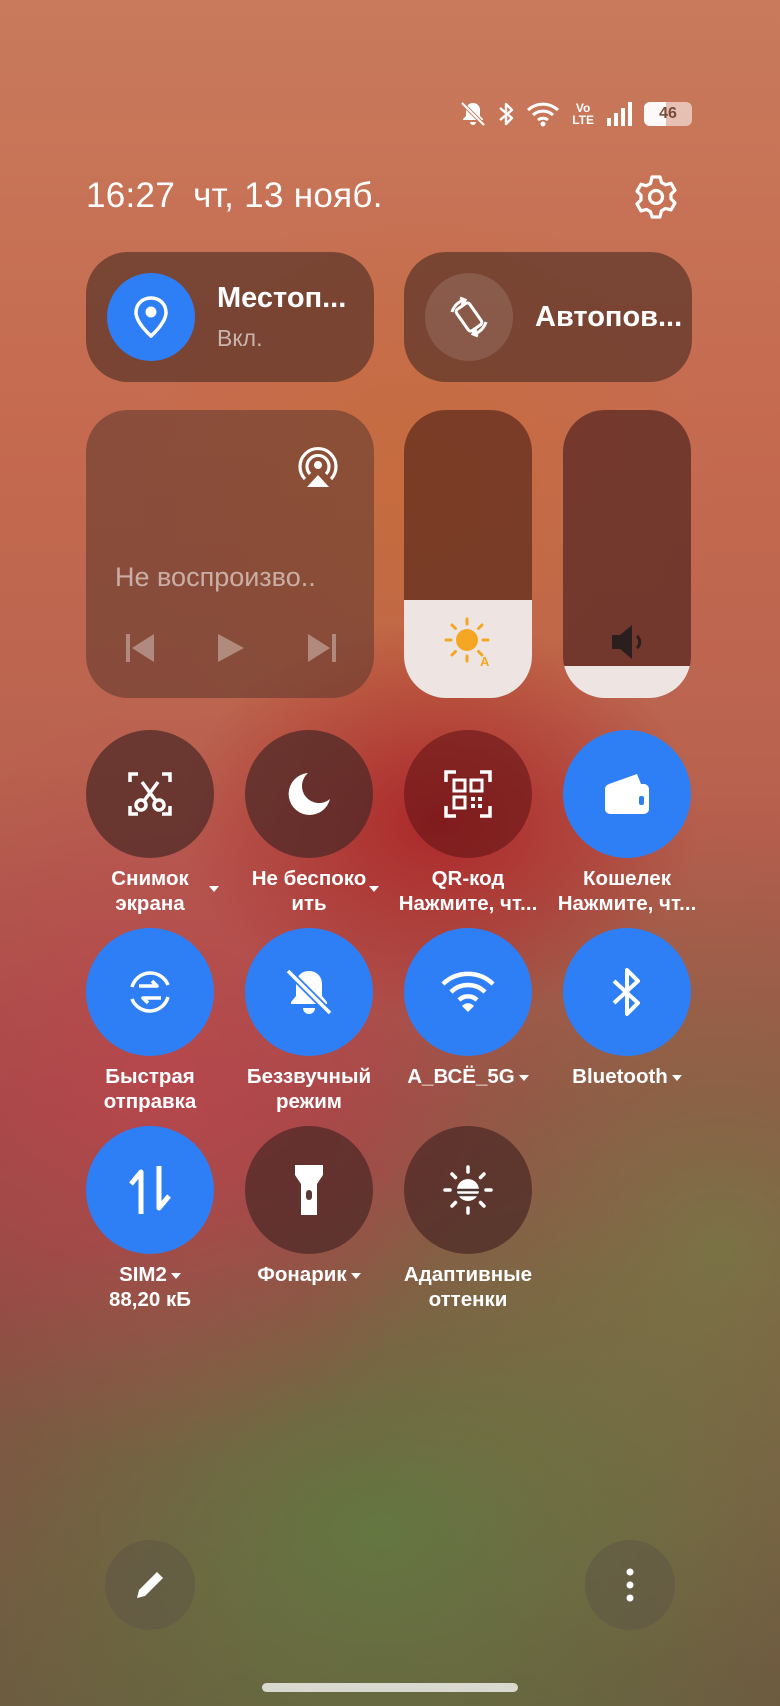 This screenshot has width=780, height=1706. Describe the element at coordinates (175, 1275) in the screenshot. I see `sim-menu-caret` at that location.